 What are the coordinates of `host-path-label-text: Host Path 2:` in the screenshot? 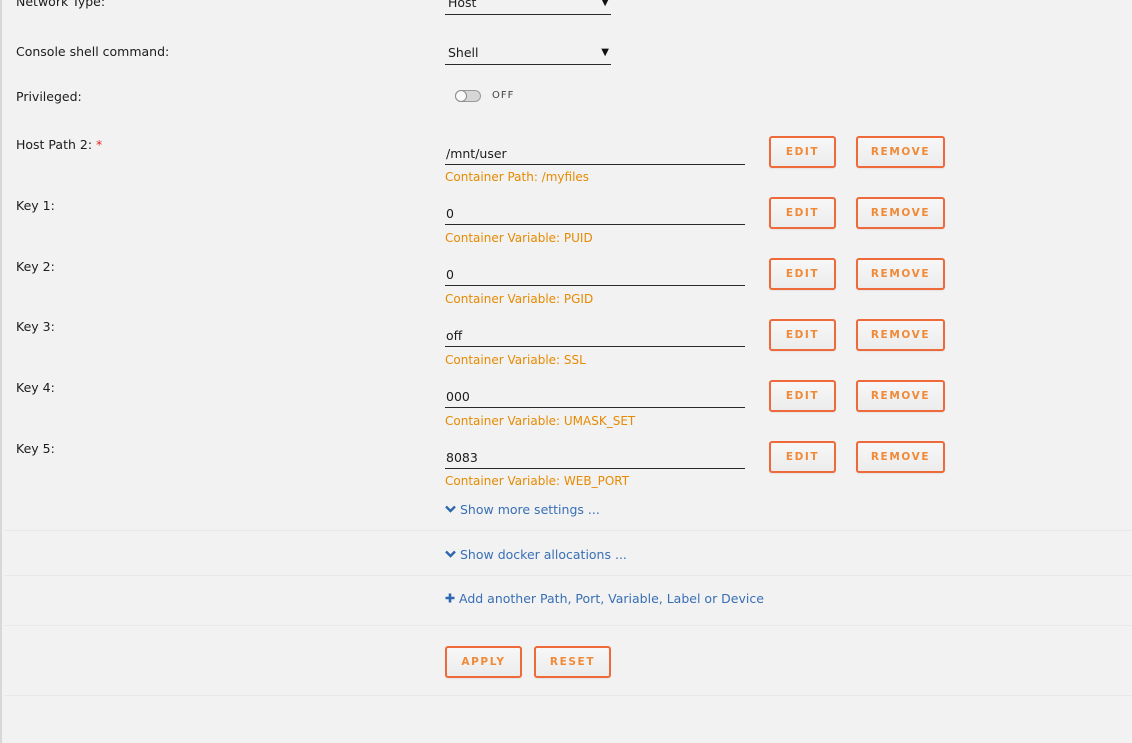 It's located at (54, 144).